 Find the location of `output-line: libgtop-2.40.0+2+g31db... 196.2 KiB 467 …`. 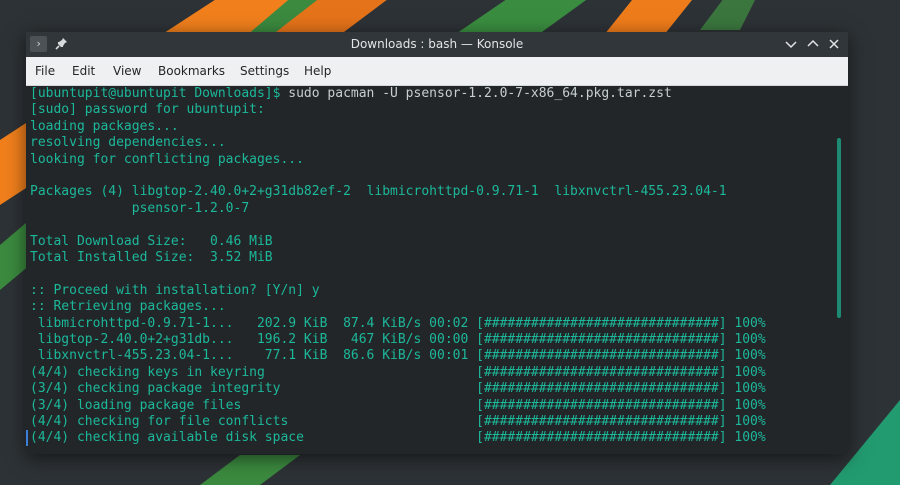

output-line: libgtop-2.40.0+2+g31db... 196.2 KiB 467 … is located at coordinates (398, 339).